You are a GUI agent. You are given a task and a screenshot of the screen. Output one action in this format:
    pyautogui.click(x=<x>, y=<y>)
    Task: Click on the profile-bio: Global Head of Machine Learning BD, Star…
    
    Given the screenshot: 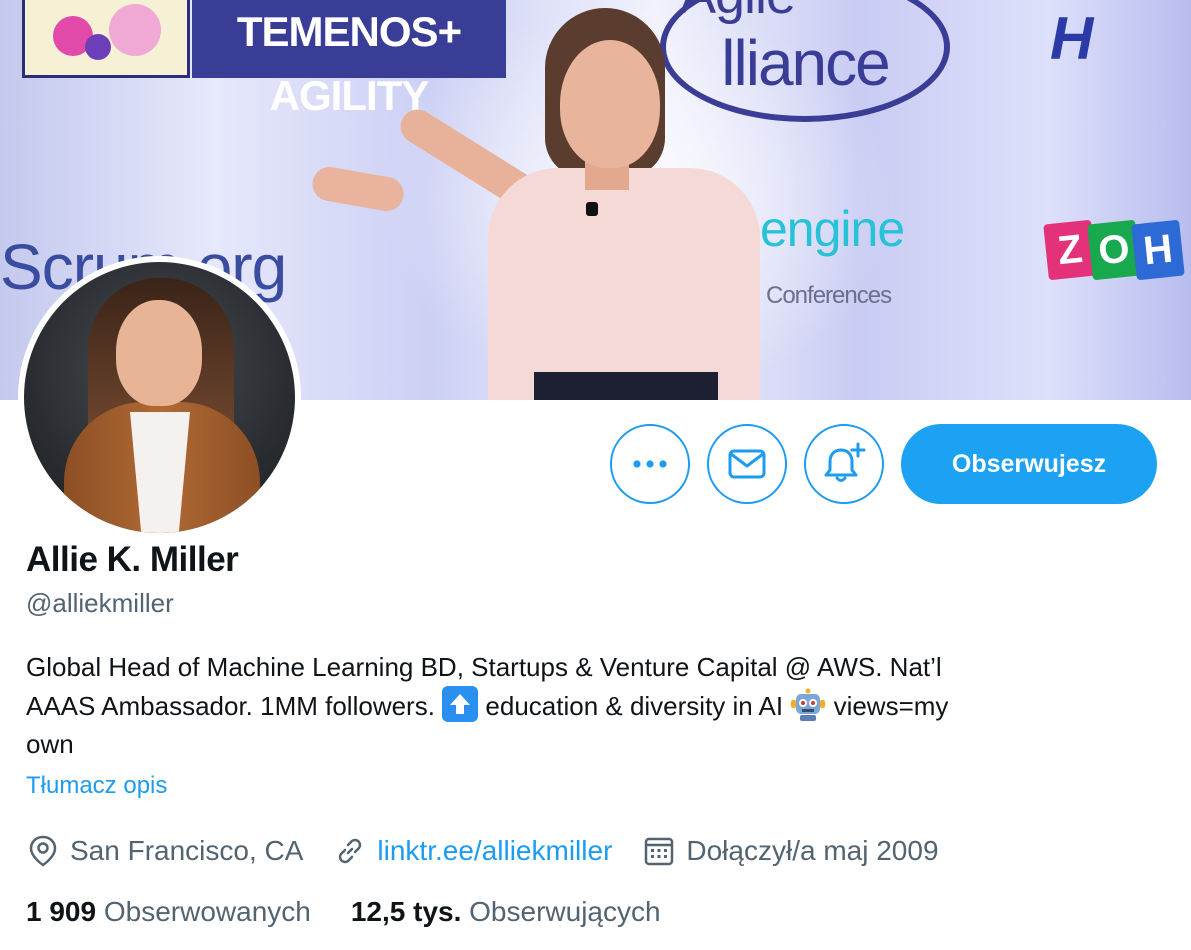 What is the action you would take?
    pyautogui.click(x=581, y=705)
    